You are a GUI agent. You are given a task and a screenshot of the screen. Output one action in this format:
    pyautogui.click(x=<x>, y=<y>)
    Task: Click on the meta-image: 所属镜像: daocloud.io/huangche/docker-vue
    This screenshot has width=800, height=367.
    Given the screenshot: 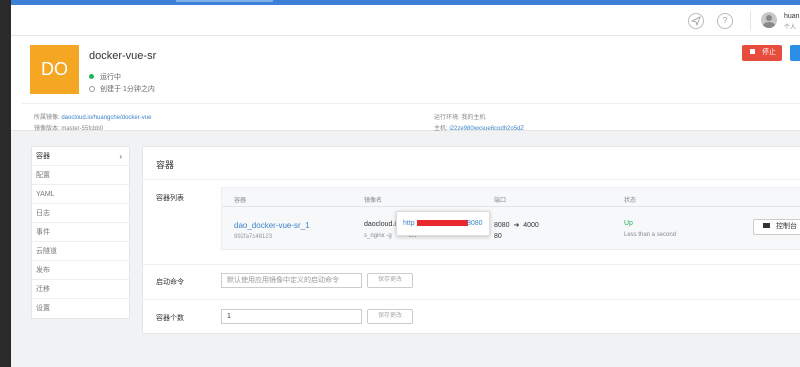 What is the action you would take?
    pyautogui.click(x=92, y=116)
    